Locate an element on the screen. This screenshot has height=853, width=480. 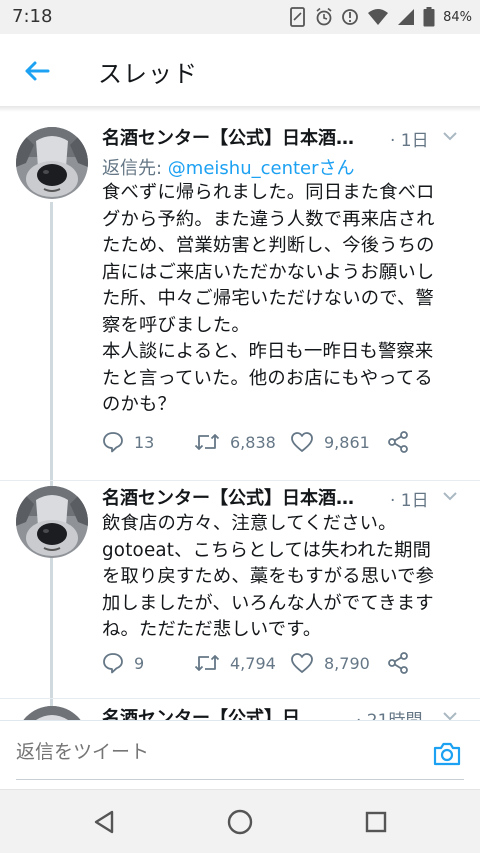
nav-back-button is located at coordinates (104, 822).